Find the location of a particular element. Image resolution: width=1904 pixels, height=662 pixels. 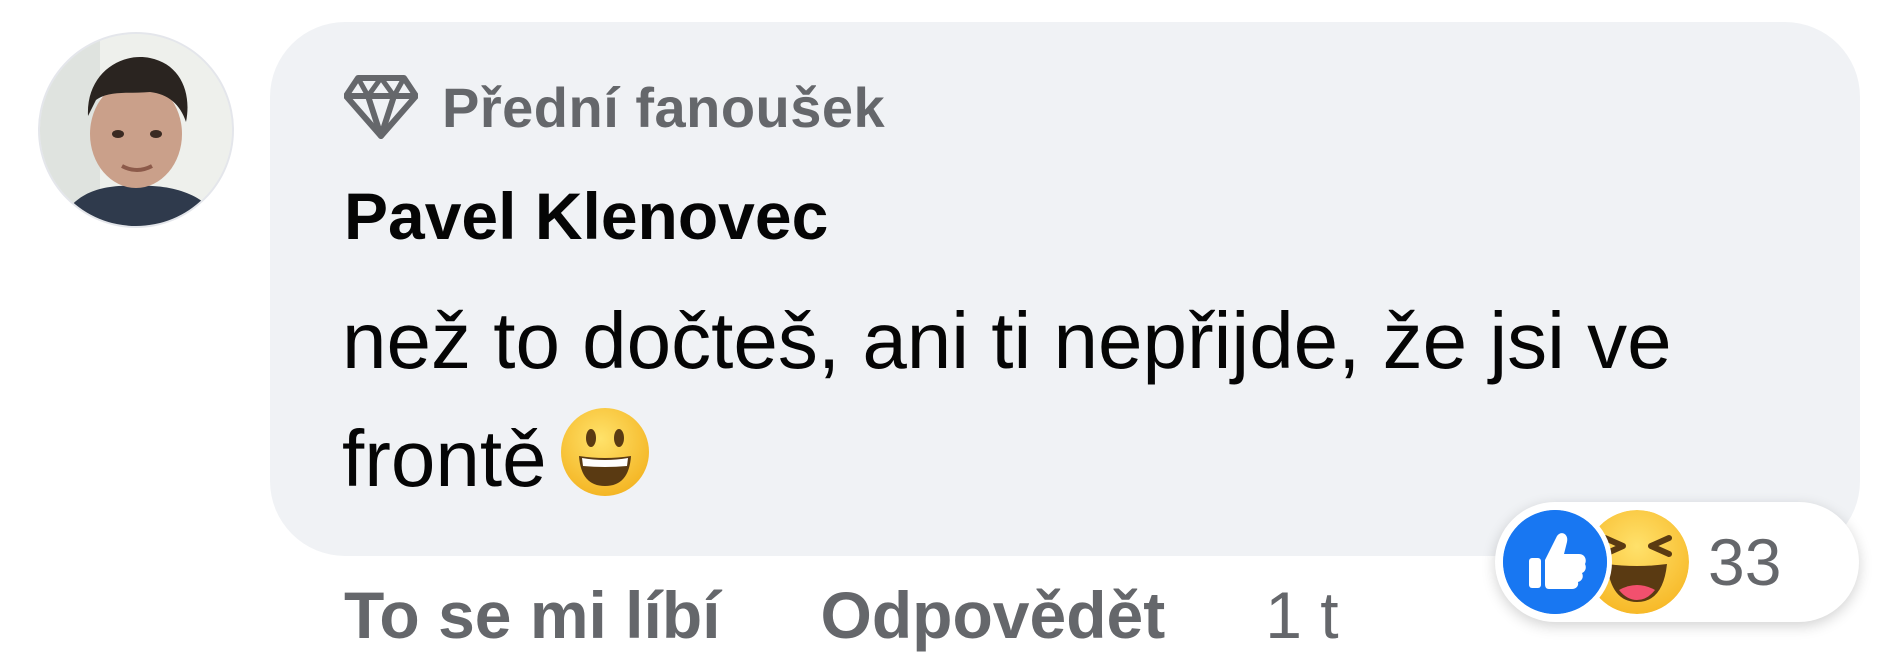

comment-actions: To se mi líbí Odpovědět 1 t is located at coordinates (841, 615).